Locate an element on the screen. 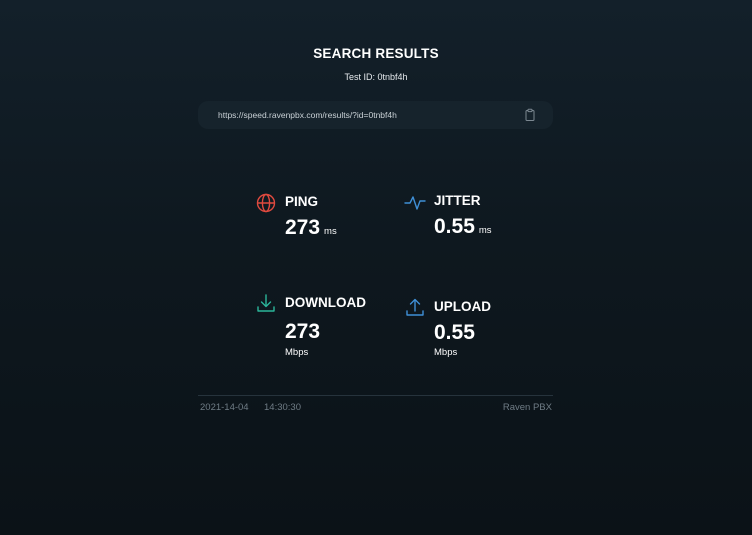 The height and width of the screenshot is (535, 752). jitter-value: 0.55 is located at coordinates (454, 226).